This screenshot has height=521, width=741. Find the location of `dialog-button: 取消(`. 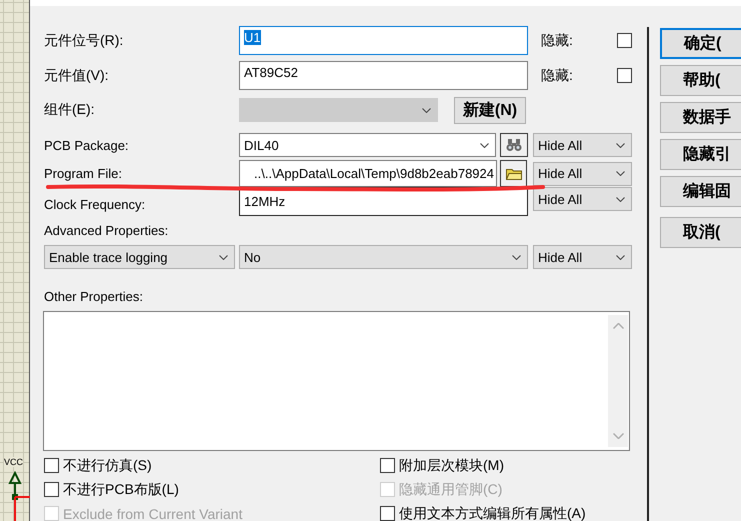

dialog-button: 取消( is located at coordinates (700, 232).